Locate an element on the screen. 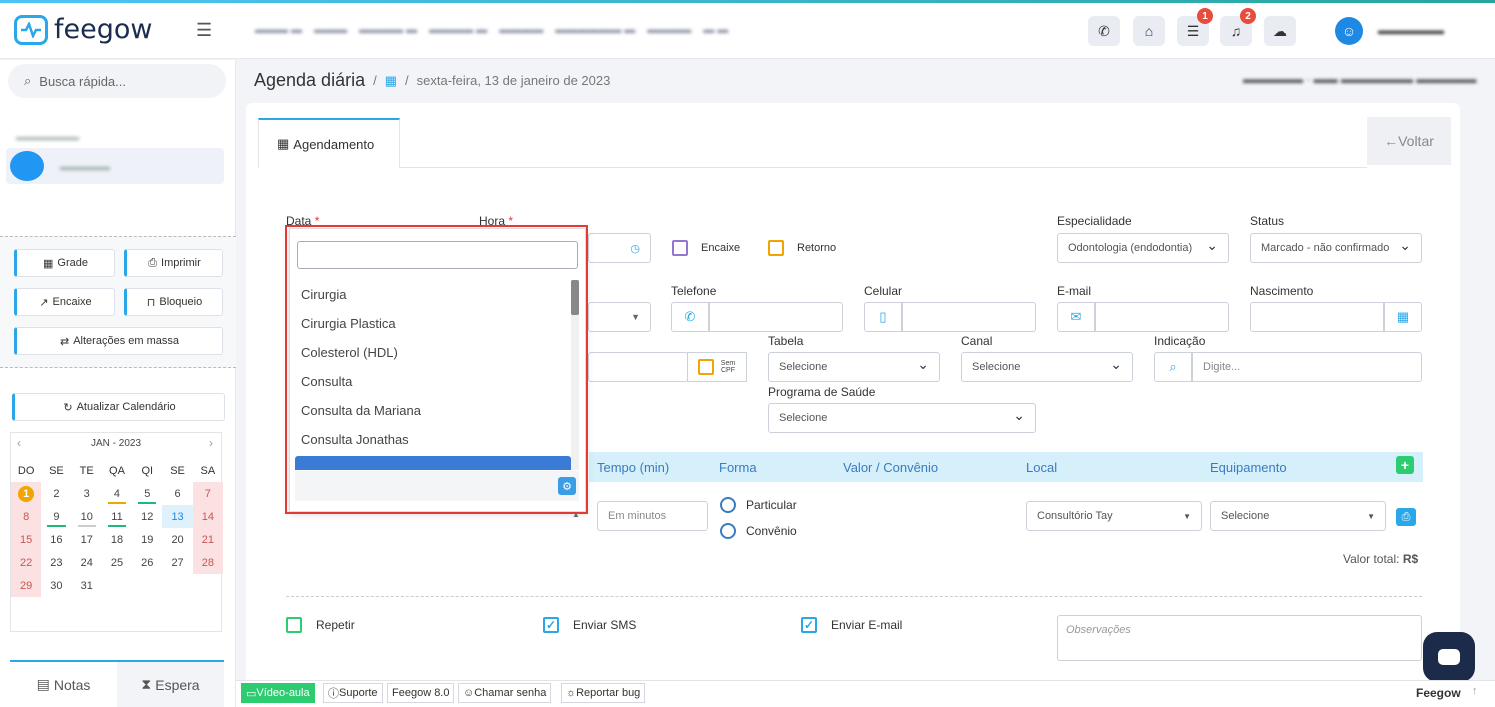 The width and height of the screenshot is (1495, 707). calendar-day: 21 is located at coordinates (207, 539).